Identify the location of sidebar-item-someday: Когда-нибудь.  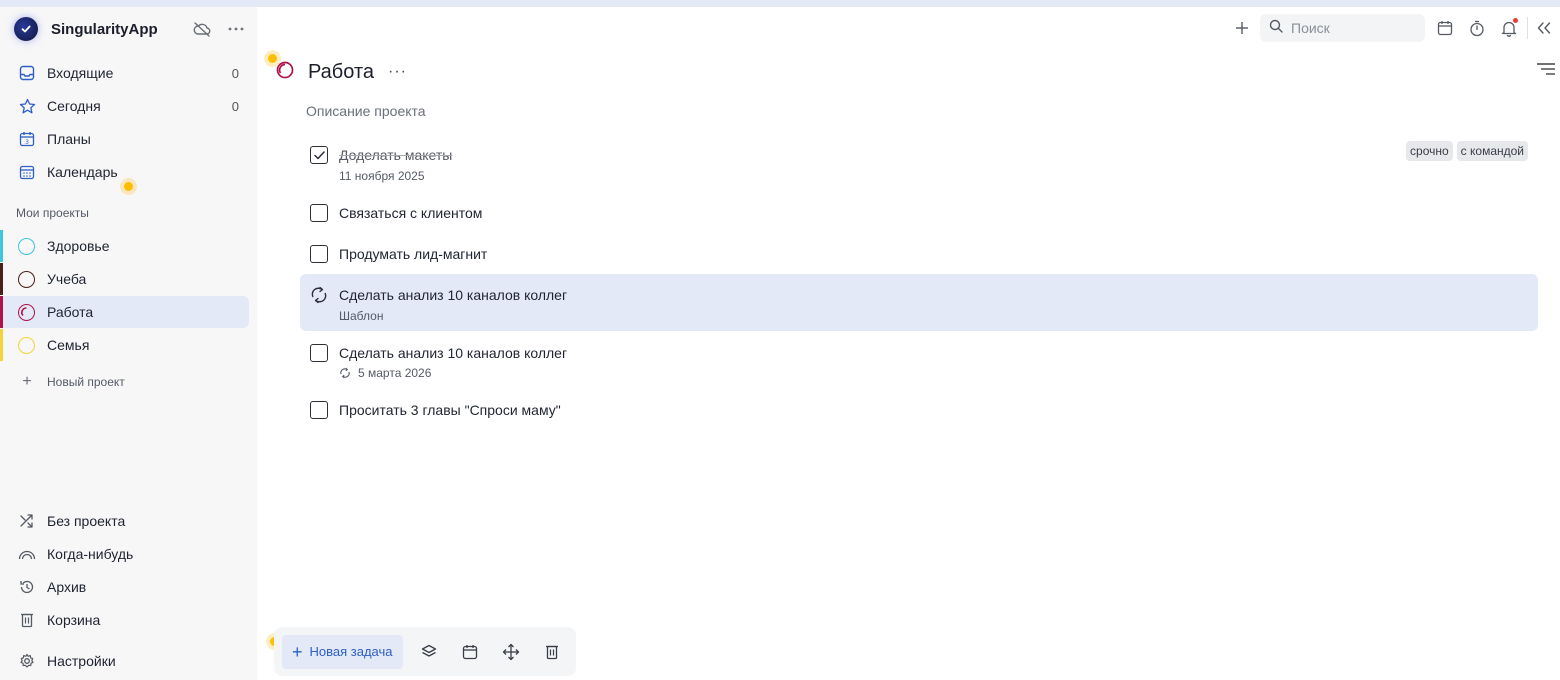
(124, 554).